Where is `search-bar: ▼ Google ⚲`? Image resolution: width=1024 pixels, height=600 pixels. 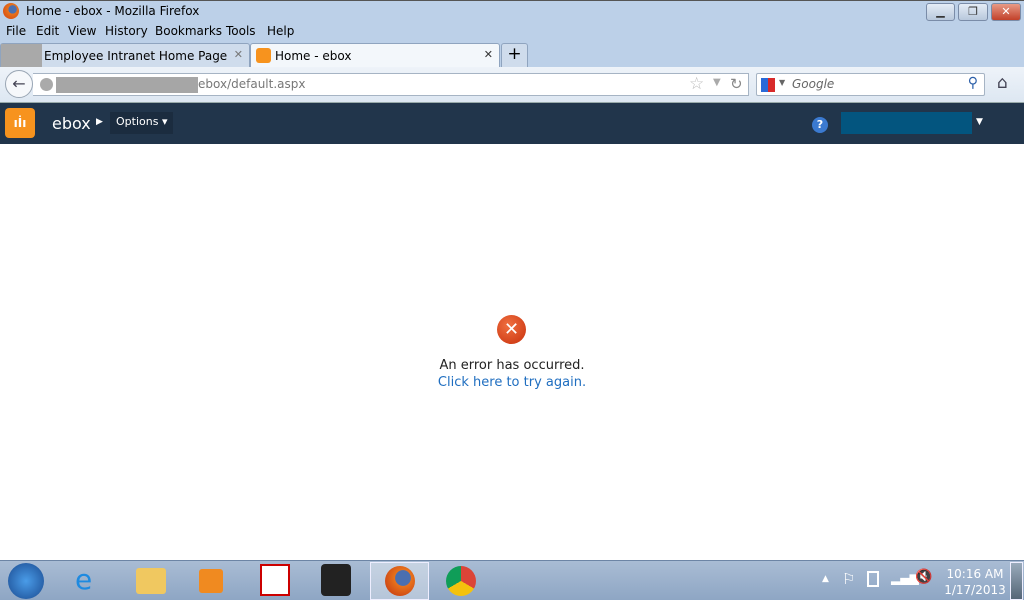
search-bar: ▼ Google ⚲ is located at coordinates (870, 84).